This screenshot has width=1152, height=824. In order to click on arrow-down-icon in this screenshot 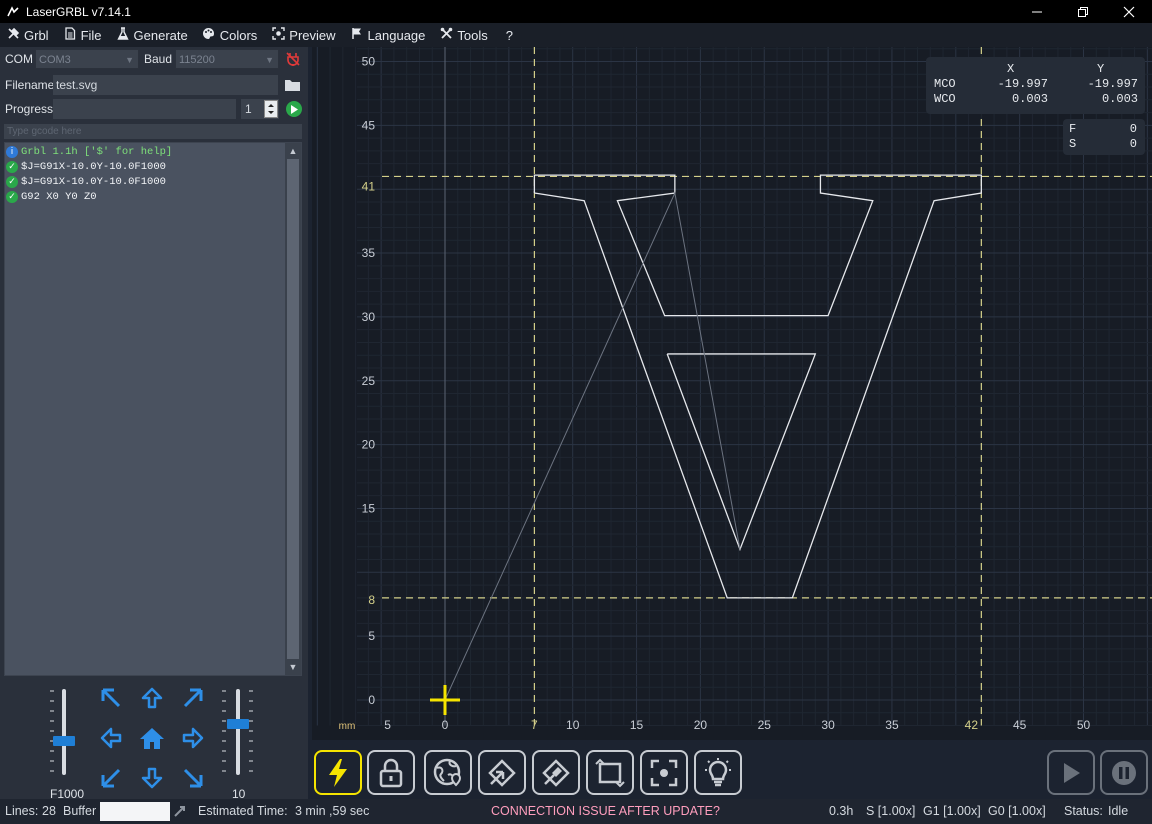, I will do `click(152, 778)`.